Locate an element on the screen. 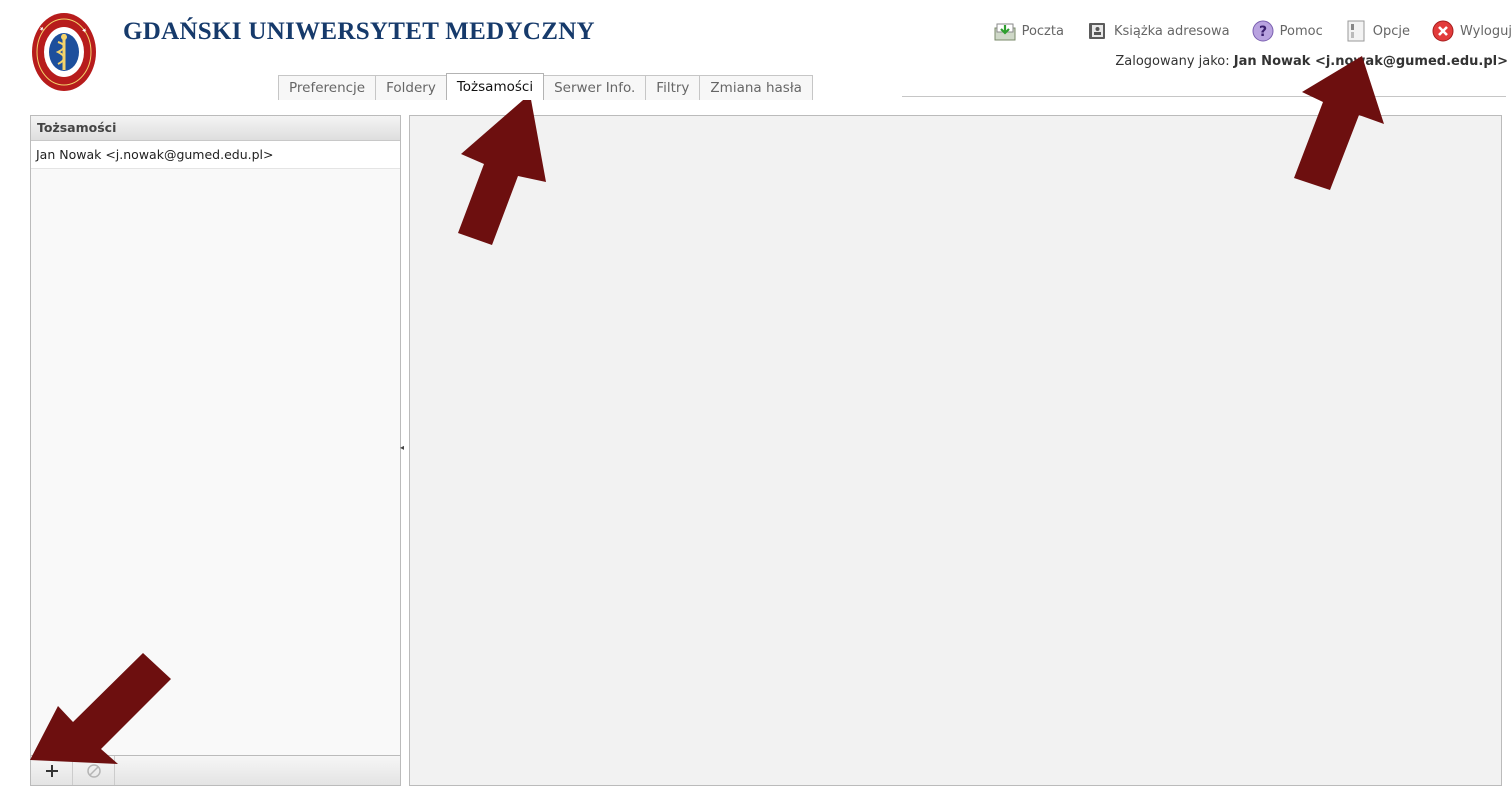 The width and height of the screenshot is (1512, 797). logged-in-label: Zalogowany jako: is located at coordinates (1172, 61).